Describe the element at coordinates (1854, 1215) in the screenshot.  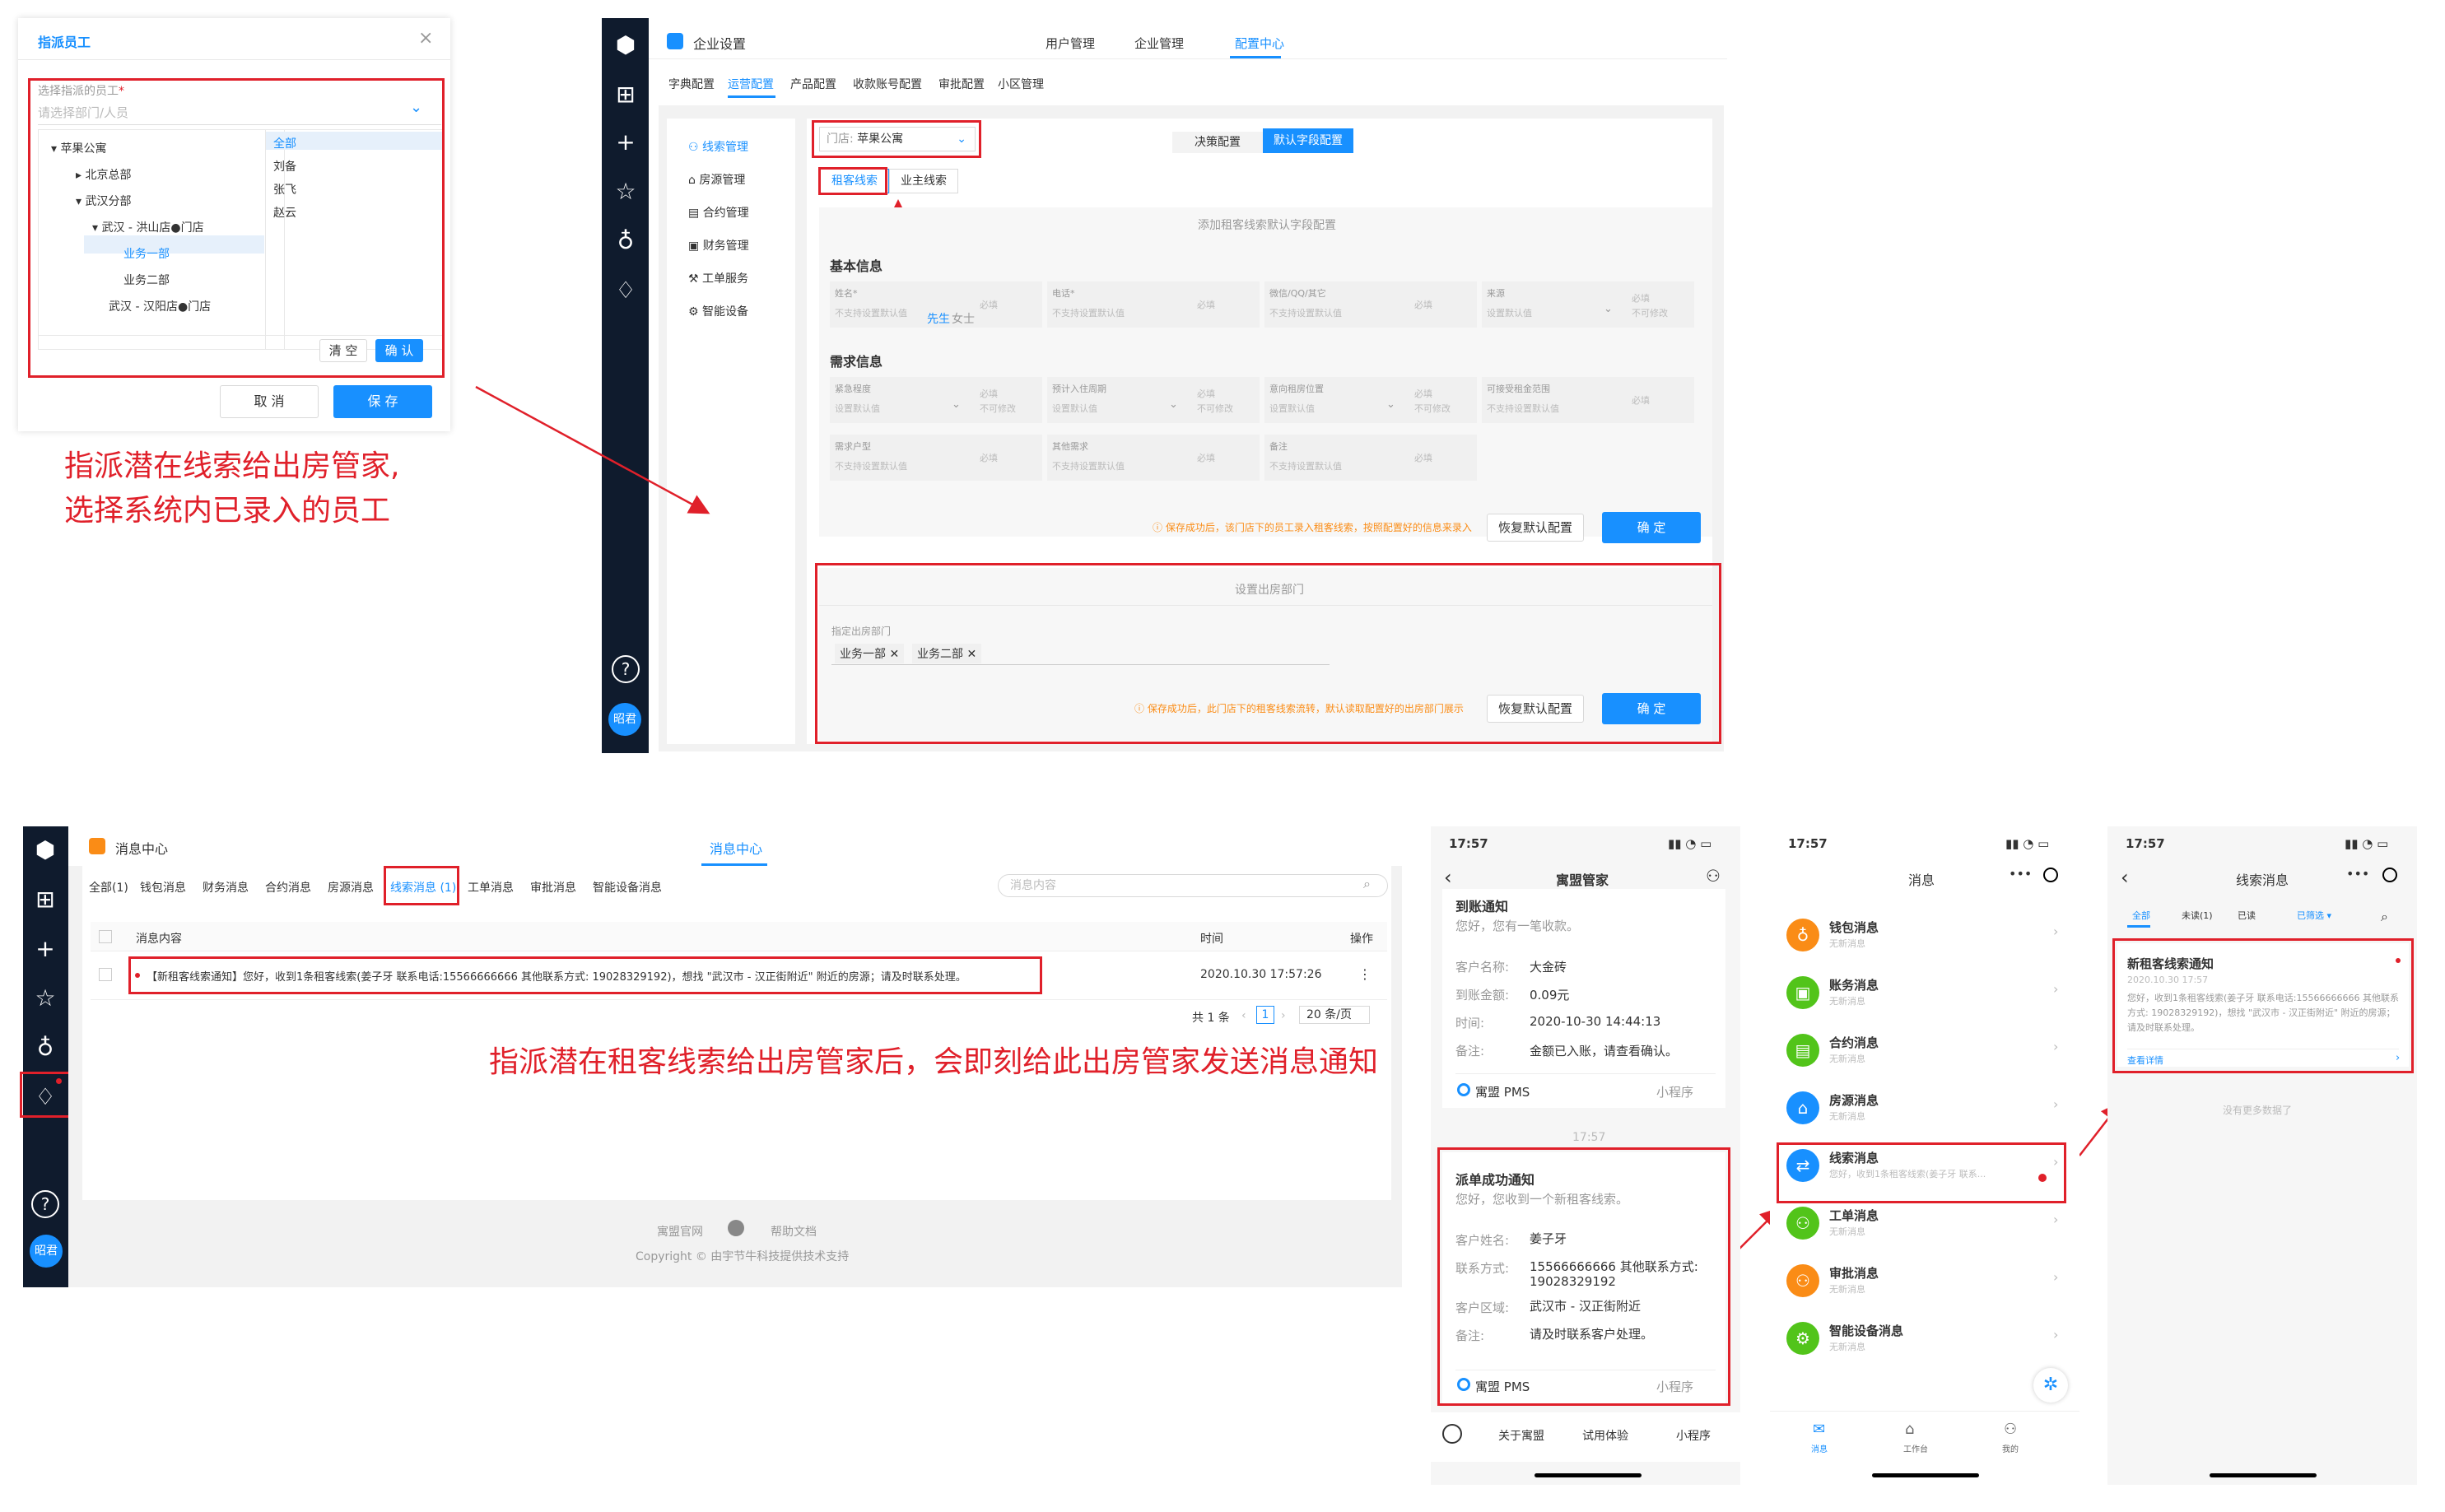
I see `message-type-name: 工单消息` at that location.